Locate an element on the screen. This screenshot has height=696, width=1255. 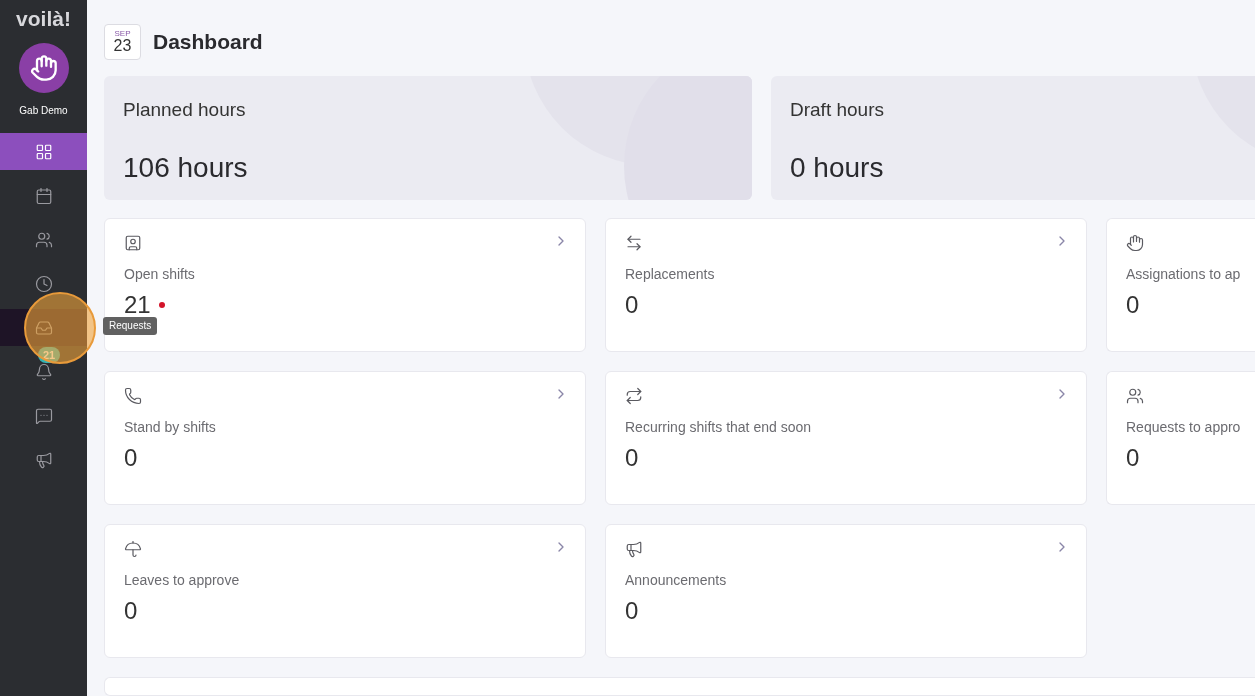
card-label: Recurring shifts that end soon is located at coordinates (718, 427).